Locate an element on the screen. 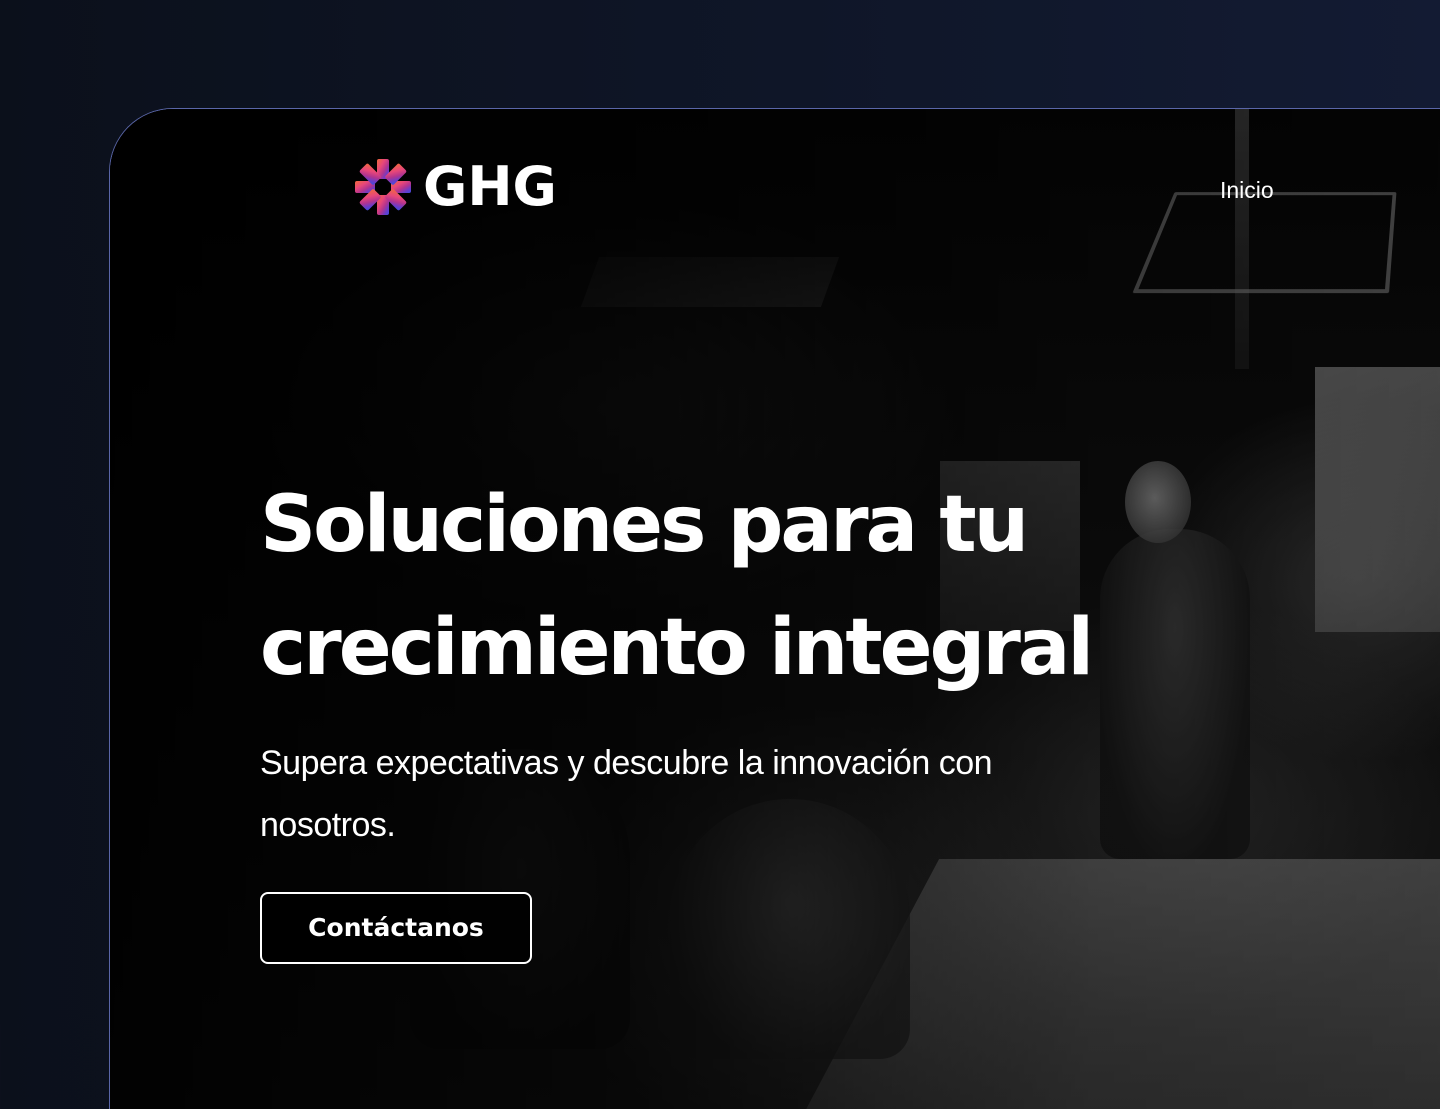  brand-name: GHG is located at coordinates (490, 186).